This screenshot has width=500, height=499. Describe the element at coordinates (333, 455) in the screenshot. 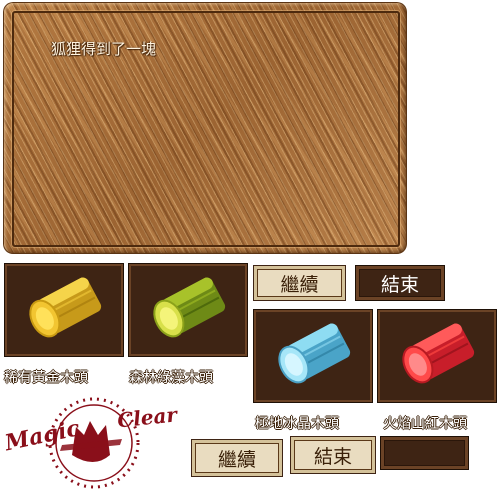

I see `end-button-pressed: 結束` at that location.